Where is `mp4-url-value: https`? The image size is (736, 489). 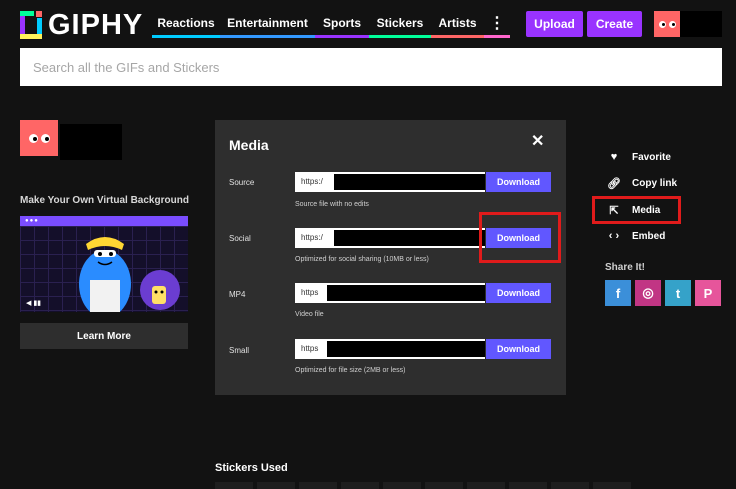
mp4-url-value: https is located at coordinates (312, 293).